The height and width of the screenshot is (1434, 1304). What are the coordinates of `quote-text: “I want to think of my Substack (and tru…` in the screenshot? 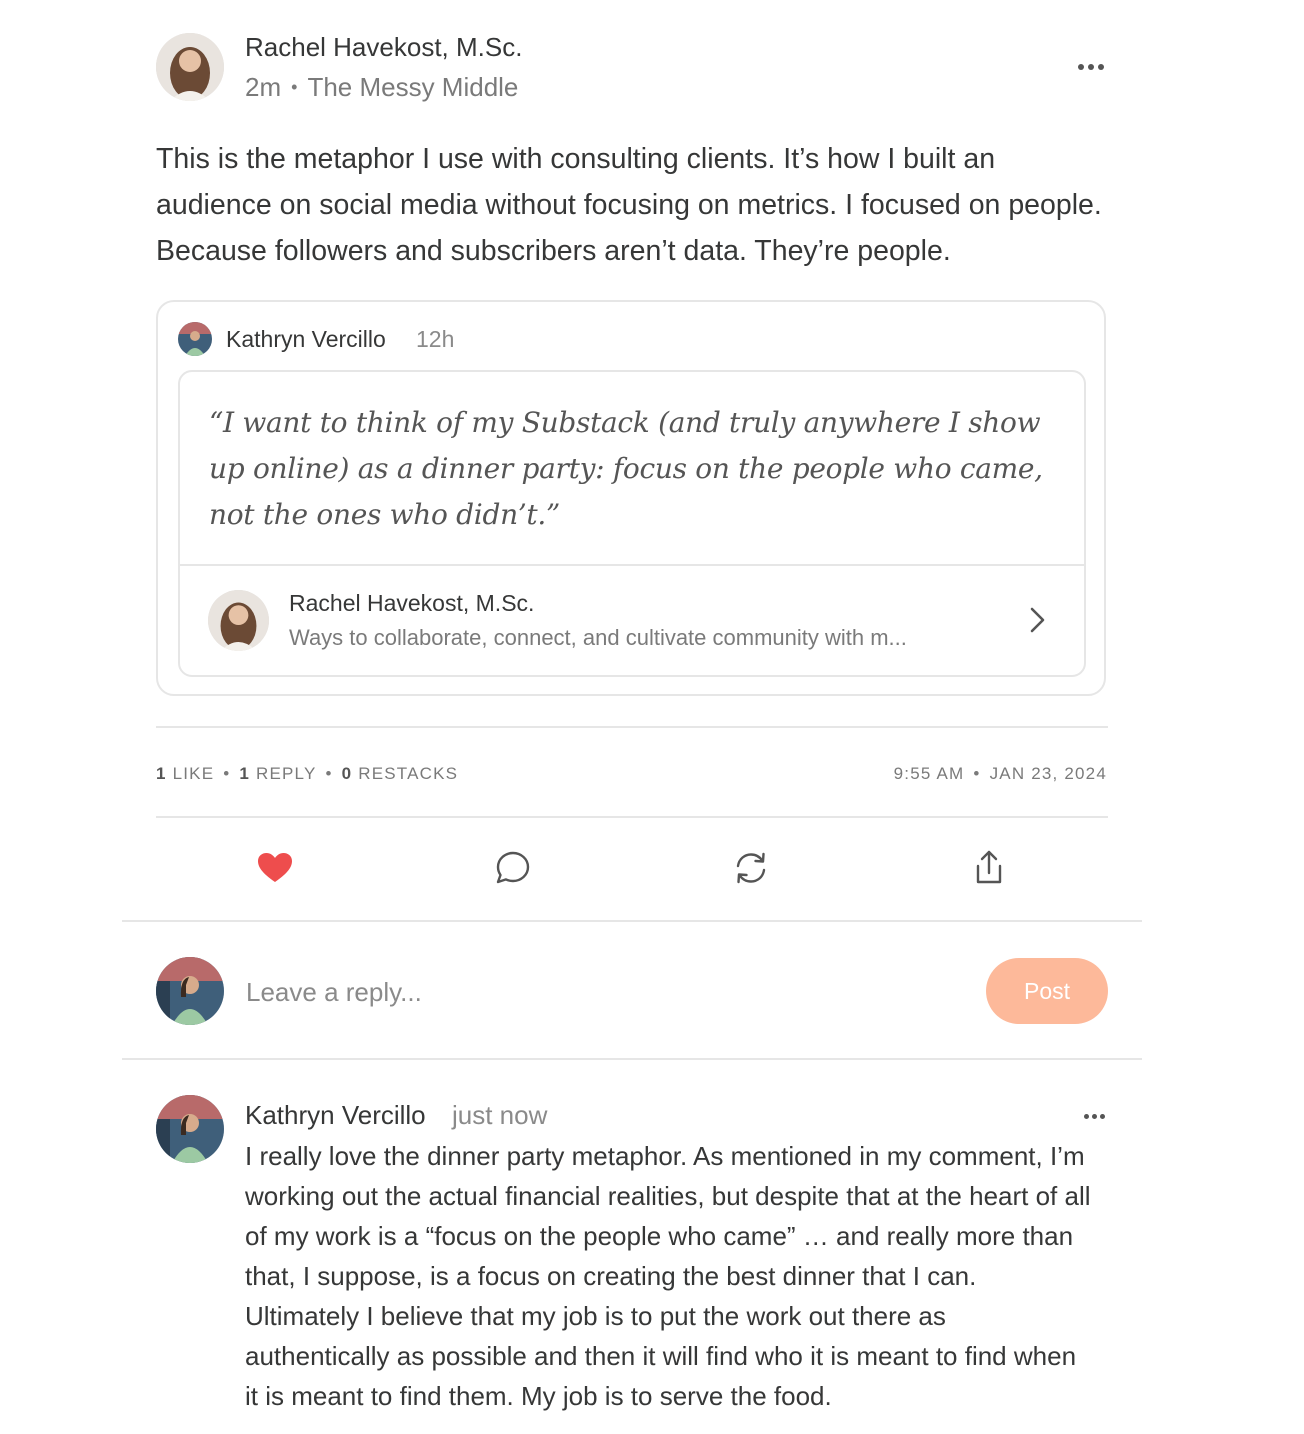 It's located at (626, 468).